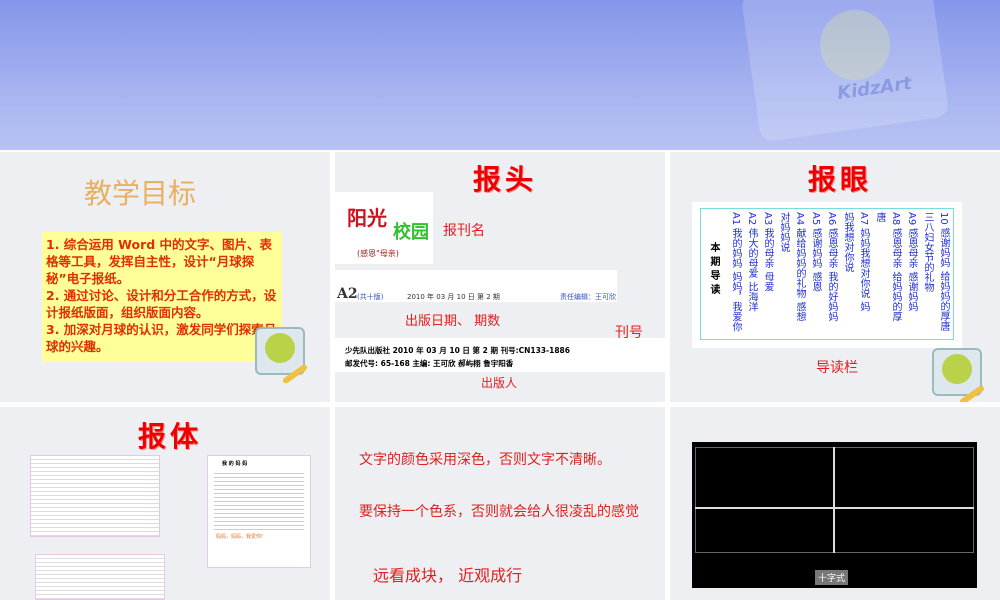 This screenshot has height=600, width=1000. I want to click on newspaper-thumbnail-2: 我 的 妈 妈 妈妈，妈妈，我爱你!, so click(259, 511).